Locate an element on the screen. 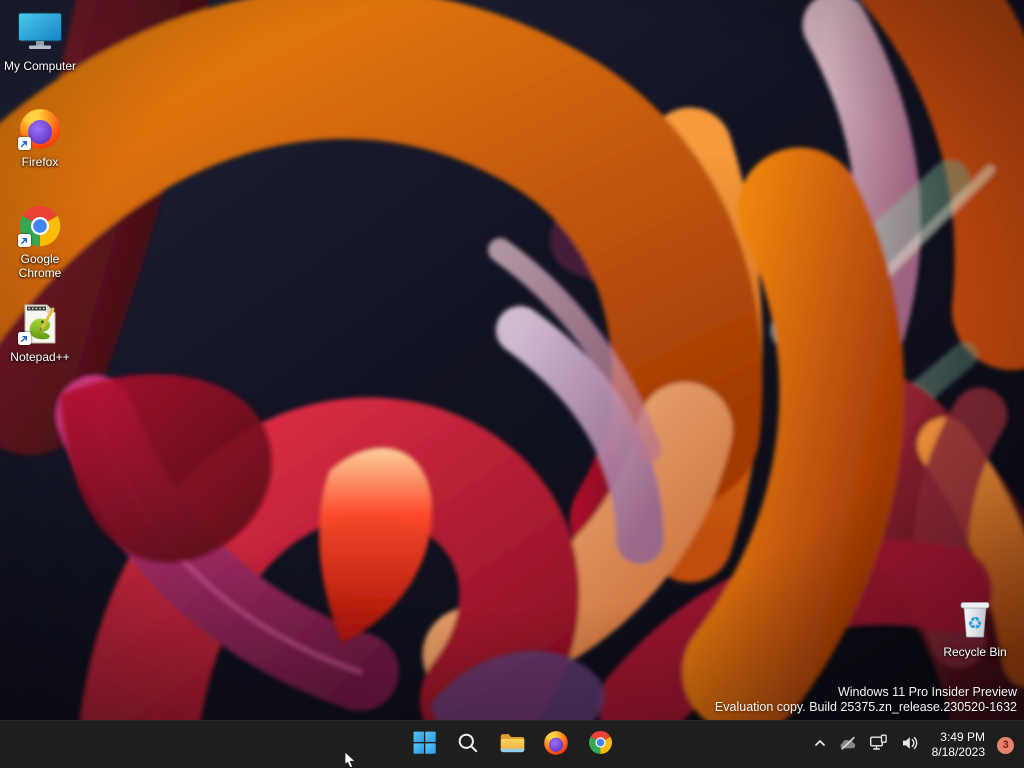 The width and height of the screenshot is (1024, 768). desktop-icon-label: Notepad++ is located at coordinates (40, 357).